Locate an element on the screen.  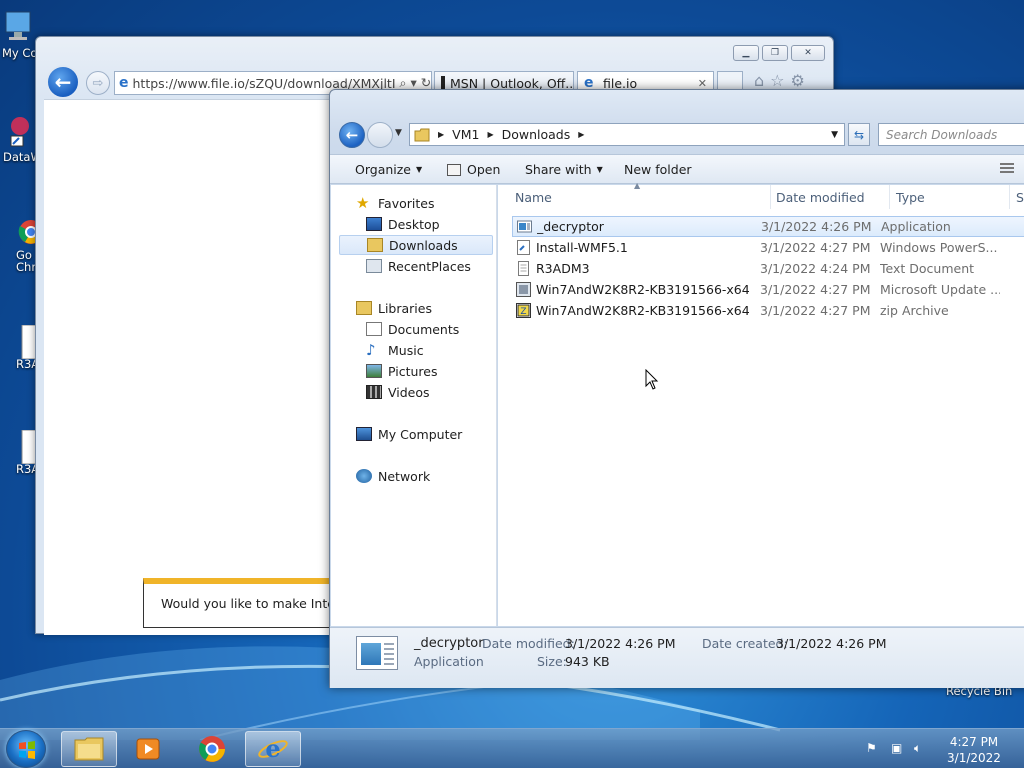
open-button: Open is located at coordinates (473, 169).